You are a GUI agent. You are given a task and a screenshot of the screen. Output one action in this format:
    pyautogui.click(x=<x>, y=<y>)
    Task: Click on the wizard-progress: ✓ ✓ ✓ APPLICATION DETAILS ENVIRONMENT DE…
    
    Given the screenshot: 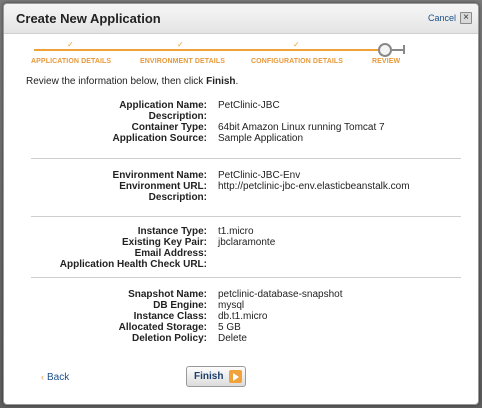 What is the action you would take?
    pyautogui.click(x=219, y=55)
    